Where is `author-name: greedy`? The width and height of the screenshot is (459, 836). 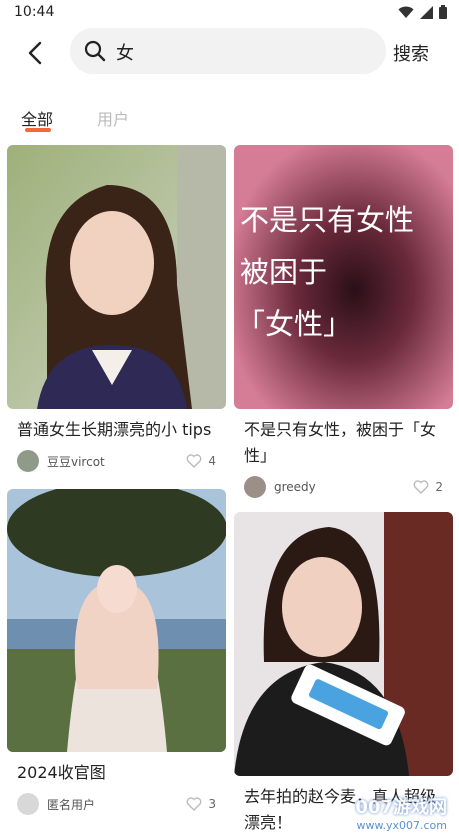
author-name: greedy is located at coordinates (343, 487).